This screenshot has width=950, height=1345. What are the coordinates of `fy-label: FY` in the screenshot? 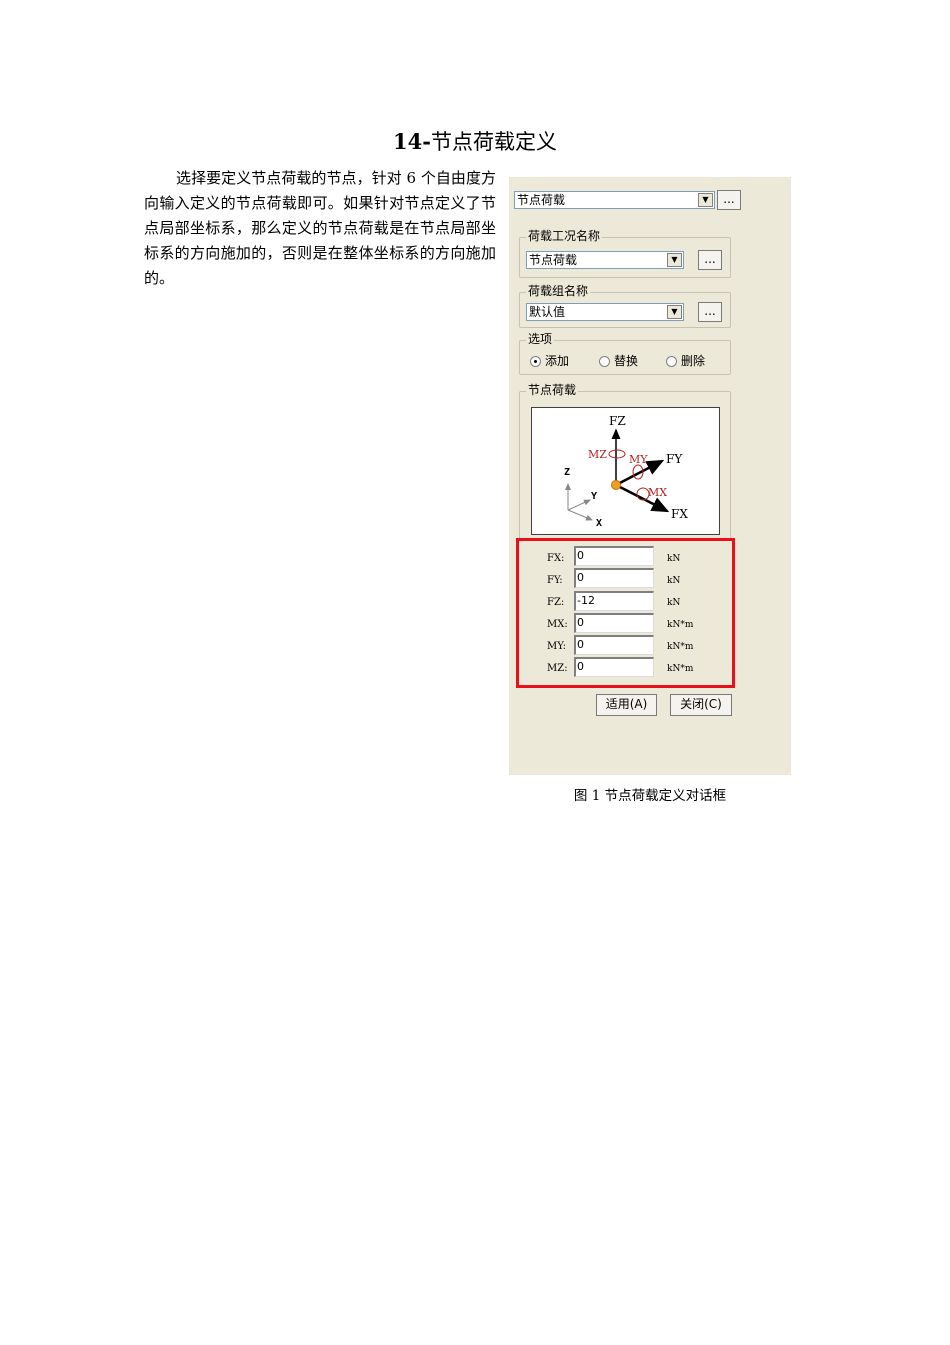 It's located at (674, 459).